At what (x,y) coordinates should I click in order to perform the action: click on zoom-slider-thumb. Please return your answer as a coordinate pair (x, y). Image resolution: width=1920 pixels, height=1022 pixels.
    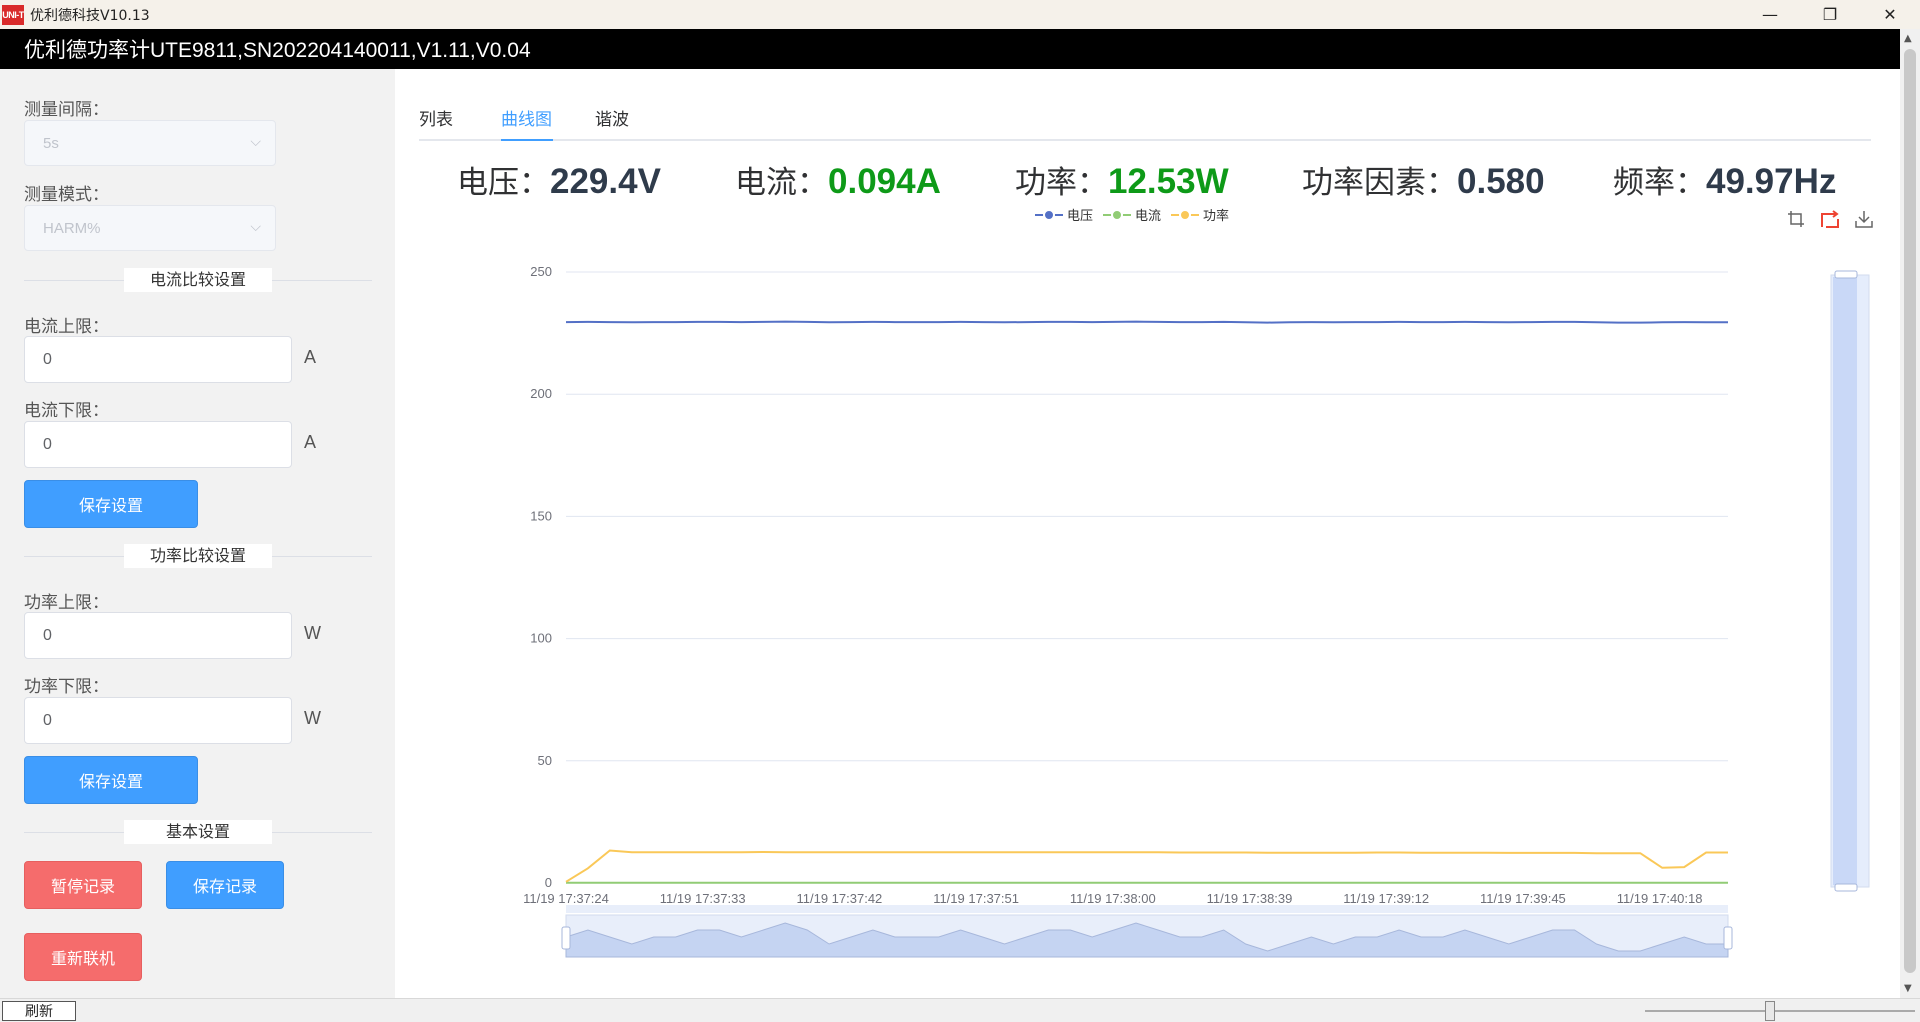
    Looking at the image, I should click on (1770, 1011).